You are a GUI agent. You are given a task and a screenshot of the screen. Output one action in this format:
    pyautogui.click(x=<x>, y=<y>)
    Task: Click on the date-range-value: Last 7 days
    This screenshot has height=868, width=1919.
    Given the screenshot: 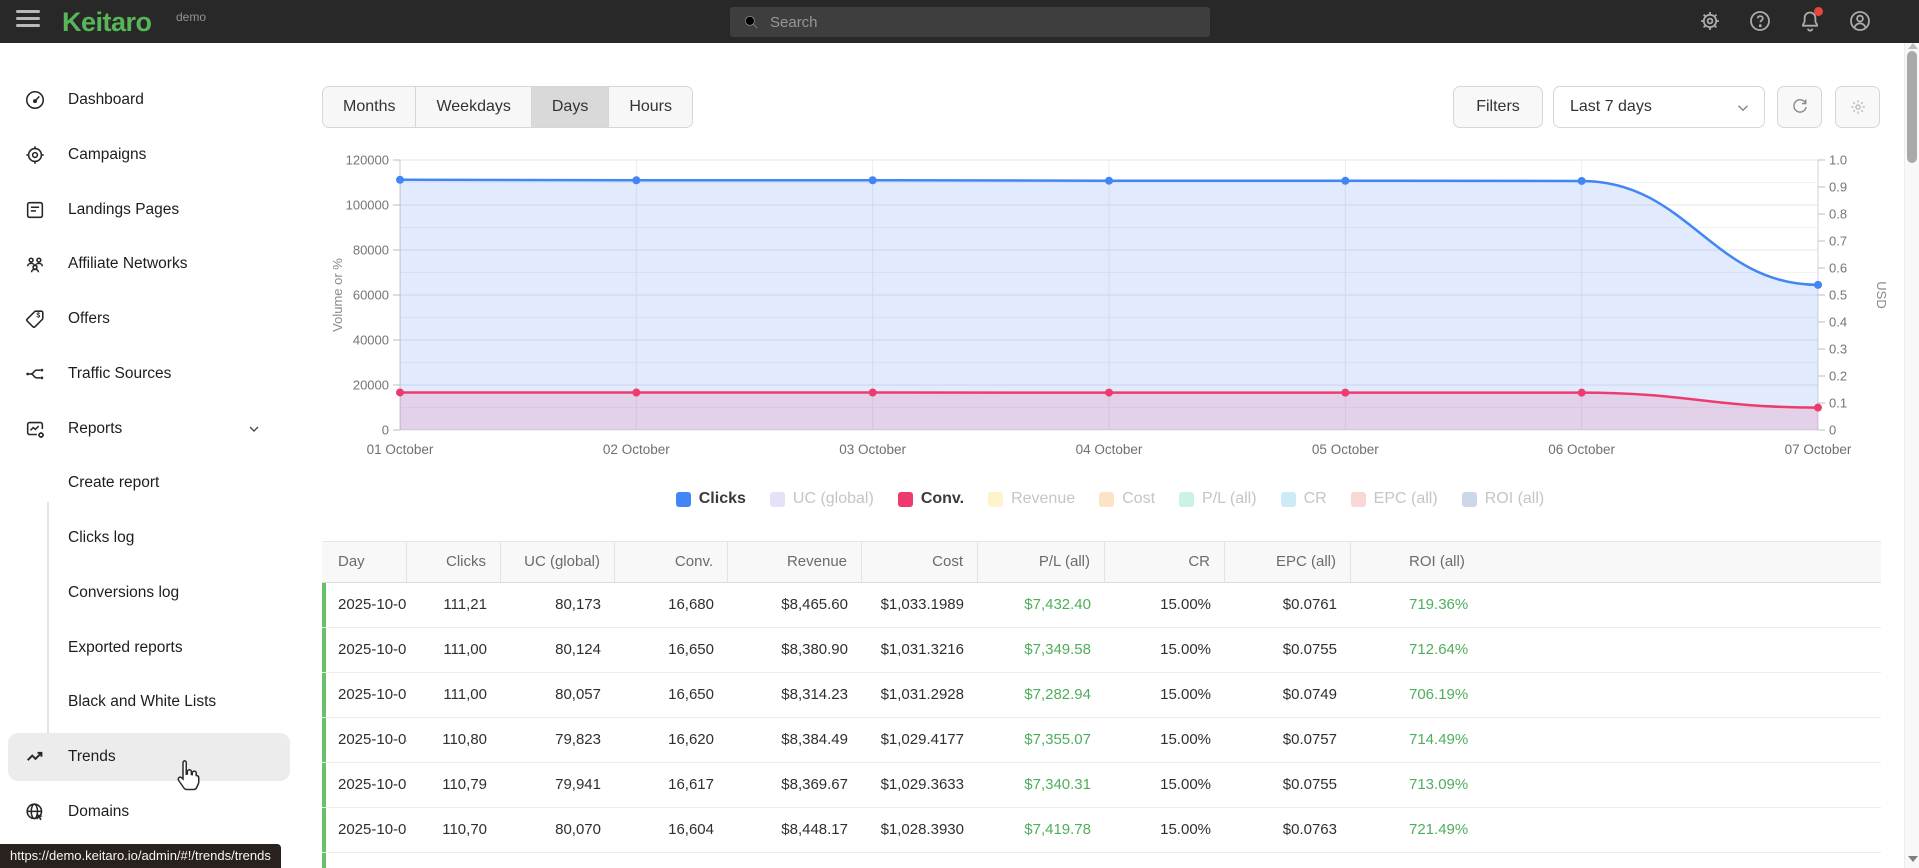 What is the action you would take?
    pyautogui.click(x=1611, y=106)
    